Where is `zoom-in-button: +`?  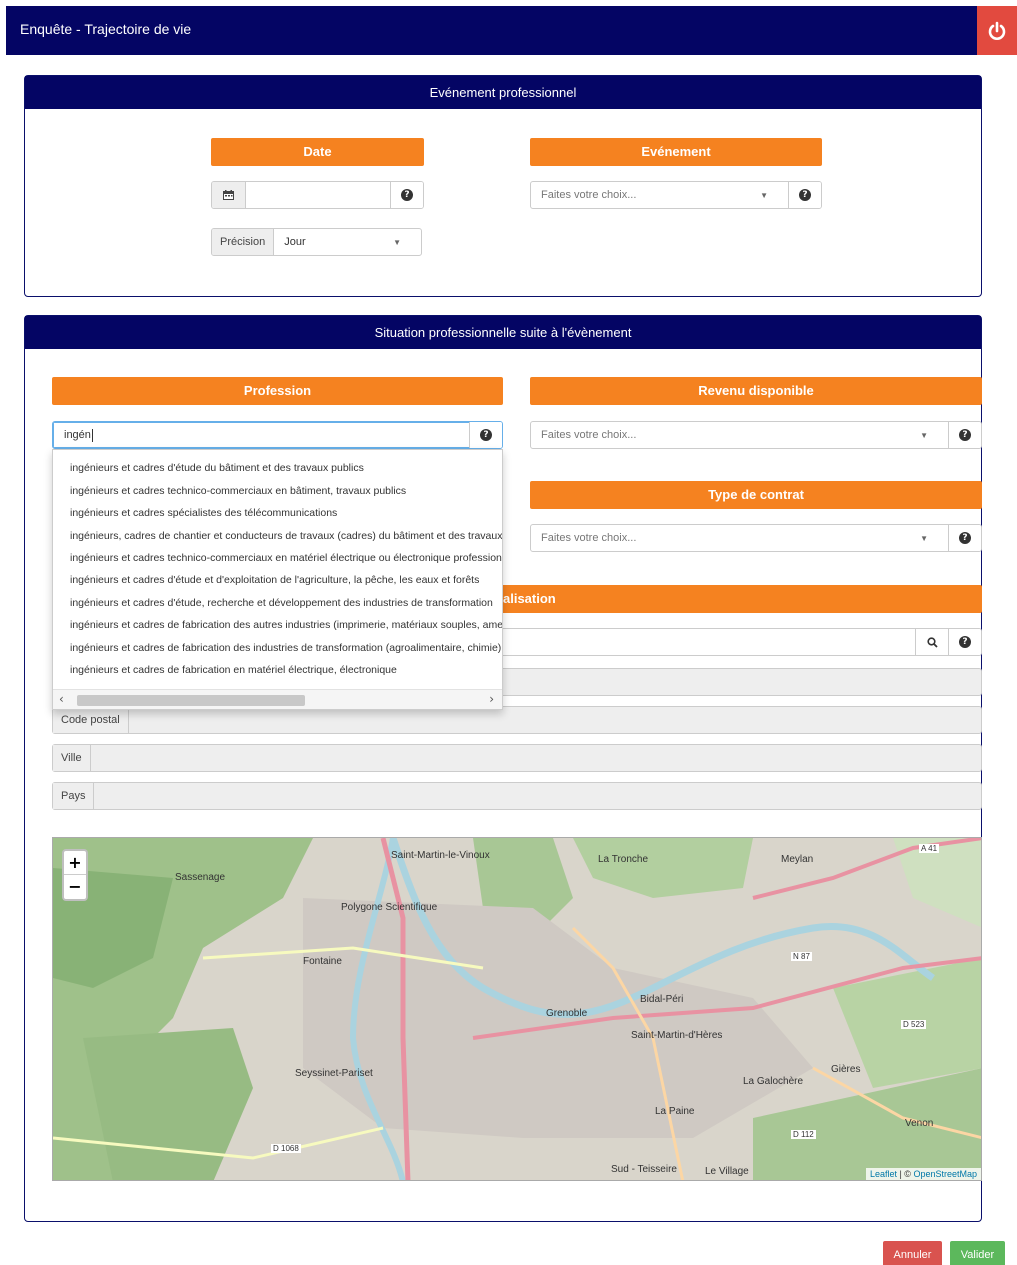
zoom-in-button: + is located at coordinates (75, 863).